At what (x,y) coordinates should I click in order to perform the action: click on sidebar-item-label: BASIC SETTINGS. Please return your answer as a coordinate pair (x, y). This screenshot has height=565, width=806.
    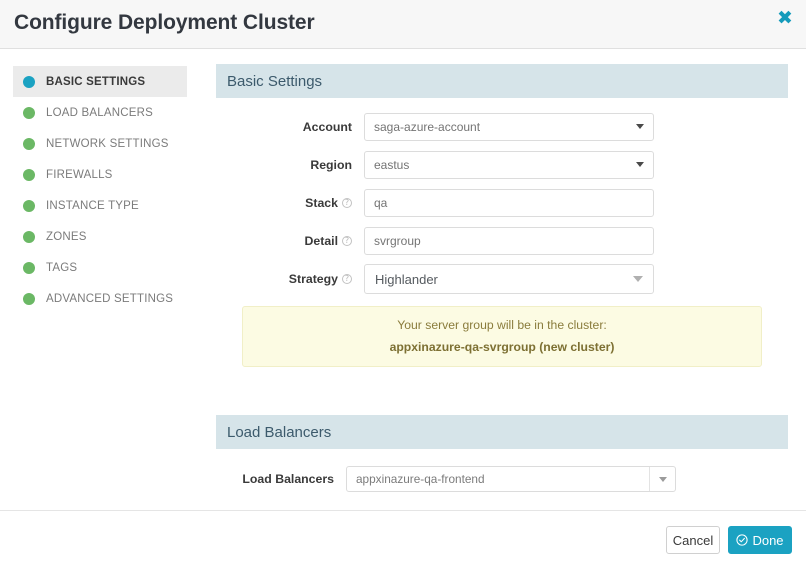
    Looking at the image, I should click on (96, 81).